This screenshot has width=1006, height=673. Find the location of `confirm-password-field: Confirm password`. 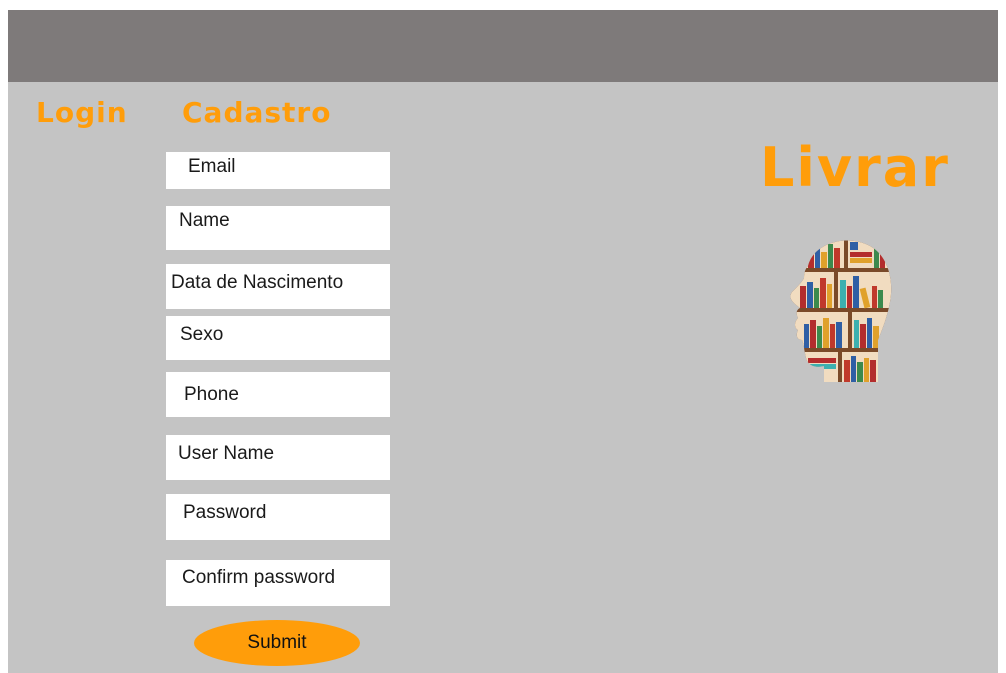

confirm-password-field: Confirm password is located at coordinates (278, 583).